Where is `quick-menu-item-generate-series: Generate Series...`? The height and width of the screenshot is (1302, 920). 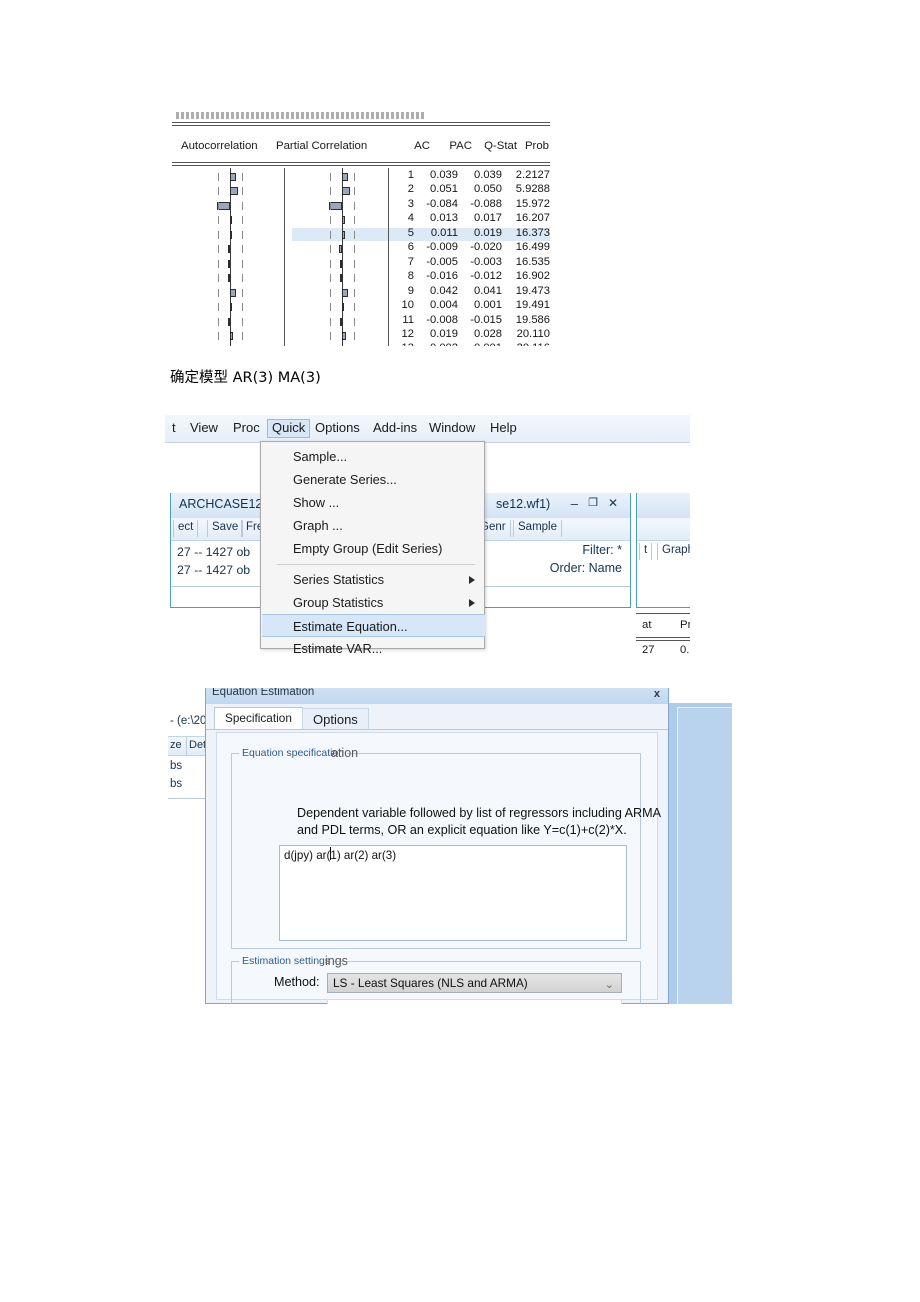 quick-menu-item-generate-series: Generate Series... is located at coordinates (373, 479).